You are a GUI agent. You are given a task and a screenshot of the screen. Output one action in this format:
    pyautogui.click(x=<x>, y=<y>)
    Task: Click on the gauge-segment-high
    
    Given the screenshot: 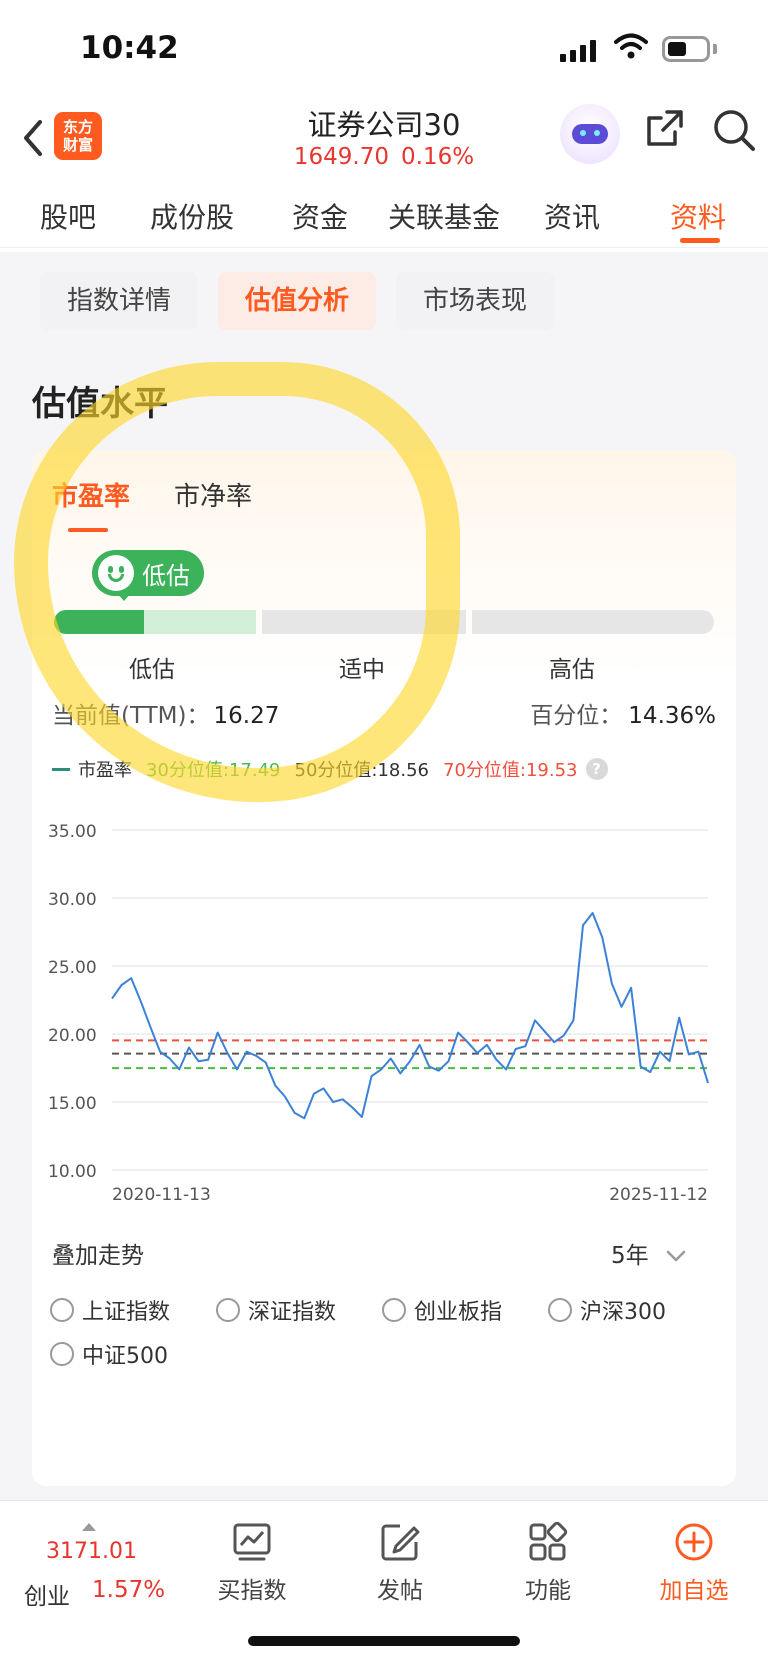 What is the action you would take?
    pyautogui.click(x=593, y=622)
    